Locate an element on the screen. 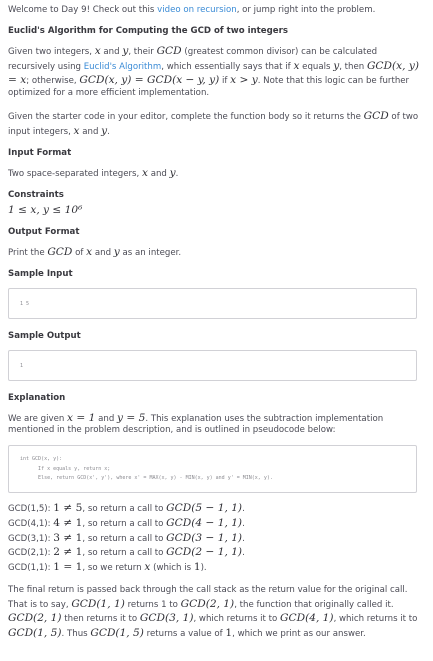 The image size is (433, 661). code-line: If x equals y, return x; is located at coordinates (65, 468).